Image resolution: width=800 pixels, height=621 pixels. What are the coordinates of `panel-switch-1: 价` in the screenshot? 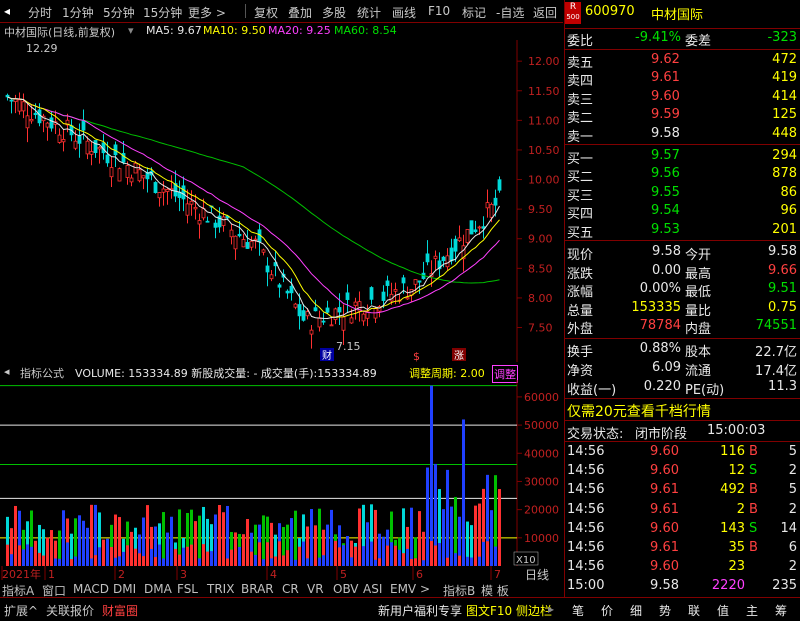 It's located at (607, 610).